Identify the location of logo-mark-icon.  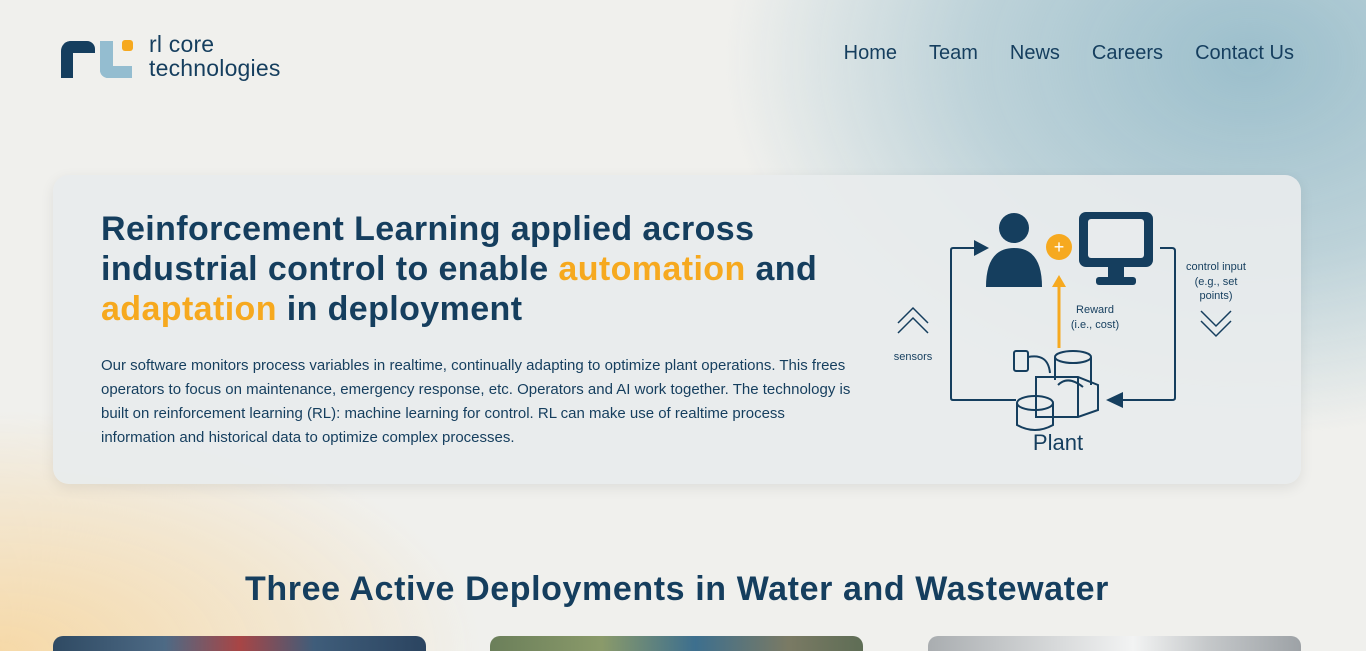
(98, 56).